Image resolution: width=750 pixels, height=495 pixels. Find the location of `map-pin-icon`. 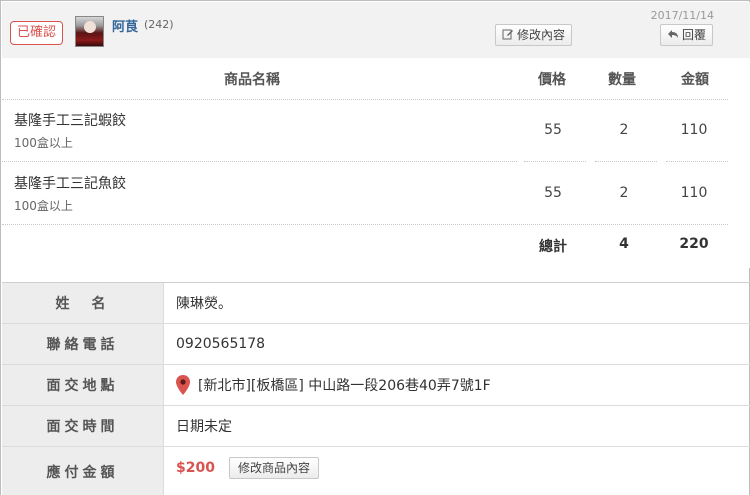

map-pin-icon is located at coordinates (183, 385).